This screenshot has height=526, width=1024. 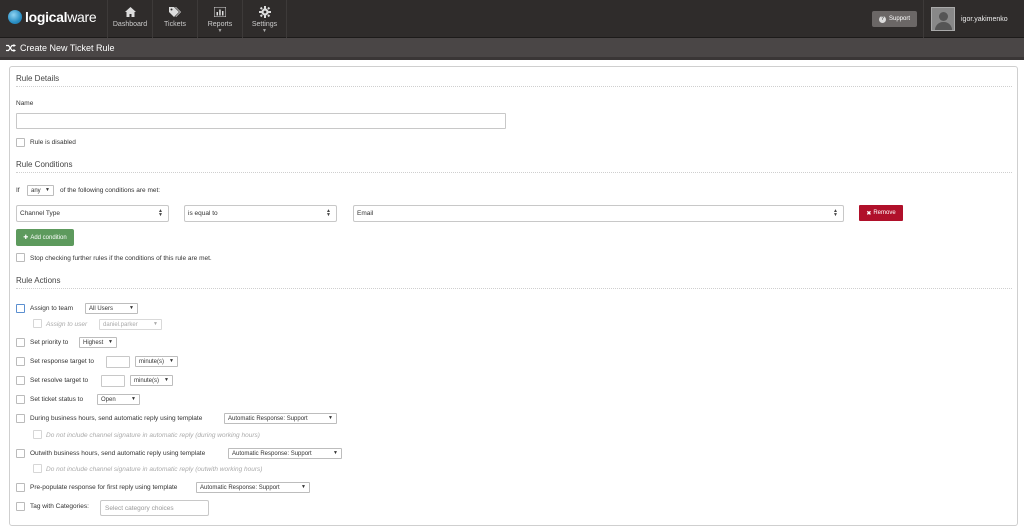 I want to click on condition-field-value: Channel Type, so click(x=40, y=213).